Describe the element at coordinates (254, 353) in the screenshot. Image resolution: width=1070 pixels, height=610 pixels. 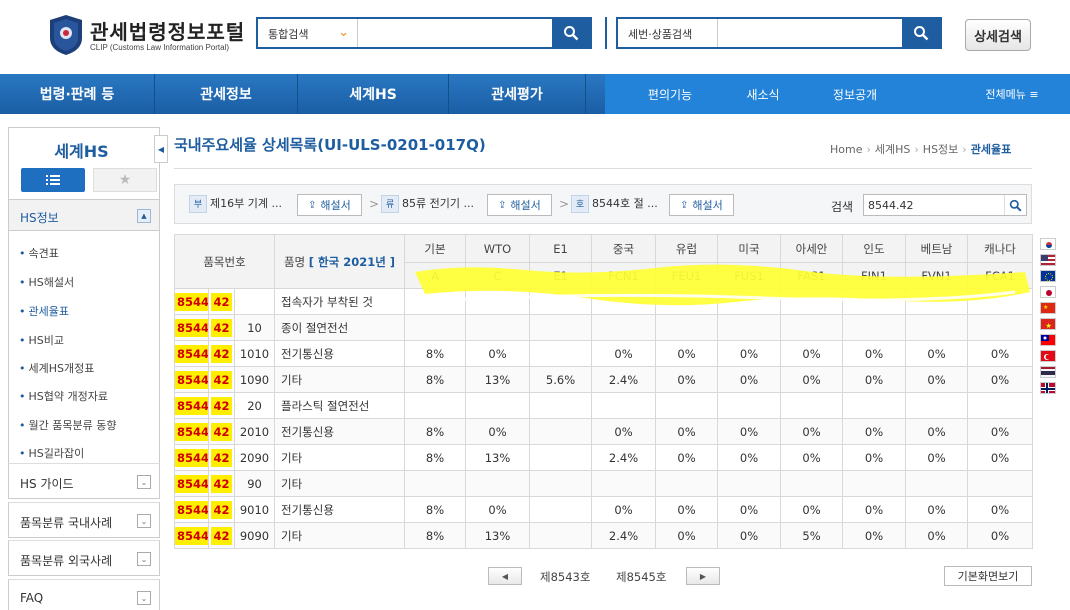
I see `hs-code-suffix: 1010` at that location.